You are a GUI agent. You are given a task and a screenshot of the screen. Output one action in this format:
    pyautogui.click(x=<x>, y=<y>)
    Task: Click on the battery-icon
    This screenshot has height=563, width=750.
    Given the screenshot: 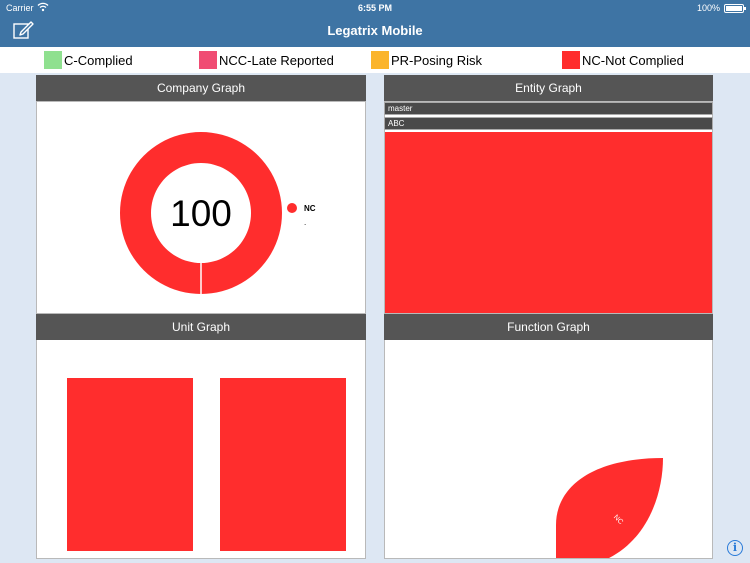 What is the action you would take?
    pyautogui.click(x=735, y=8)
    